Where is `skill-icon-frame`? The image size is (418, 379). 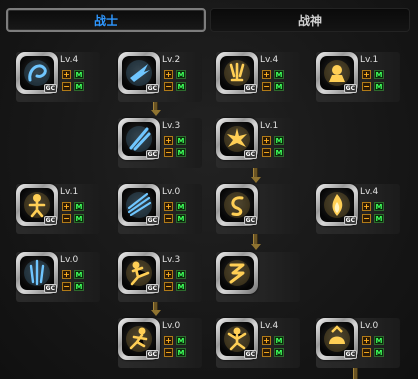 skill-icon-frame is located at coordinates (237, 273).